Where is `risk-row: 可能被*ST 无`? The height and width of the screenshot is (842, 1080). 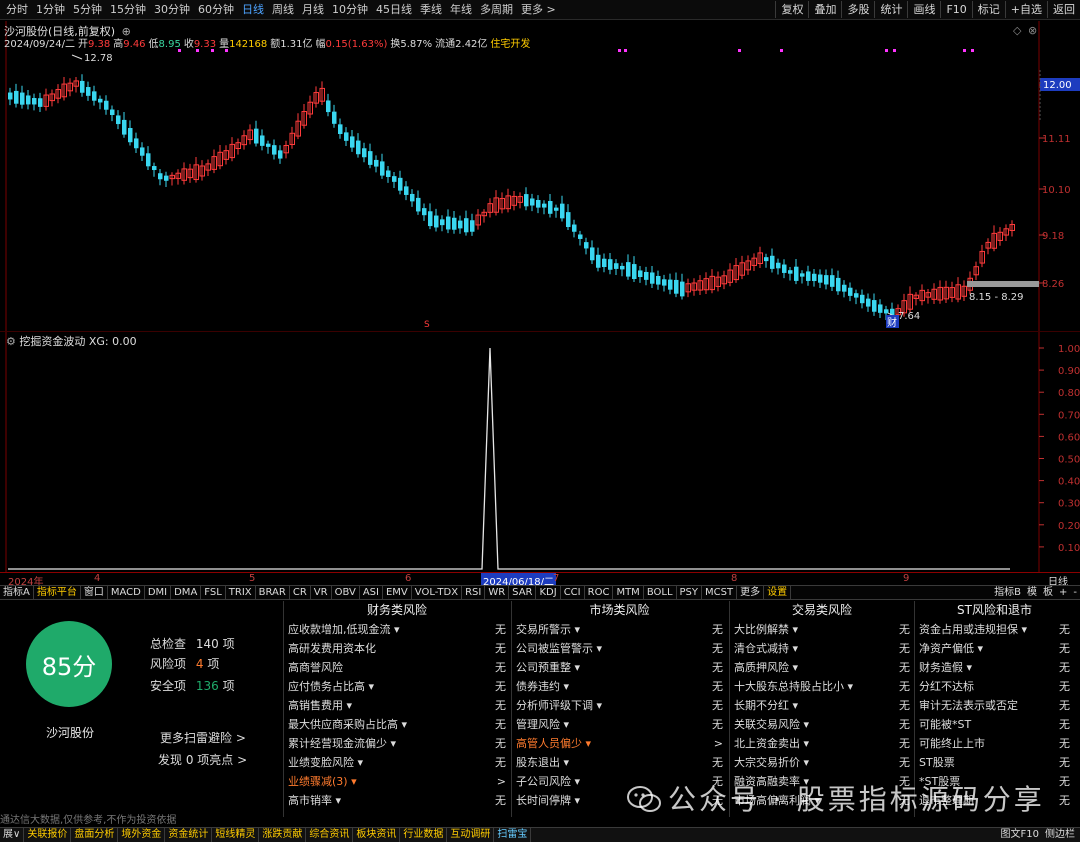
risk-row: 可能被*ST 无 is located at coordinates (994, 724).